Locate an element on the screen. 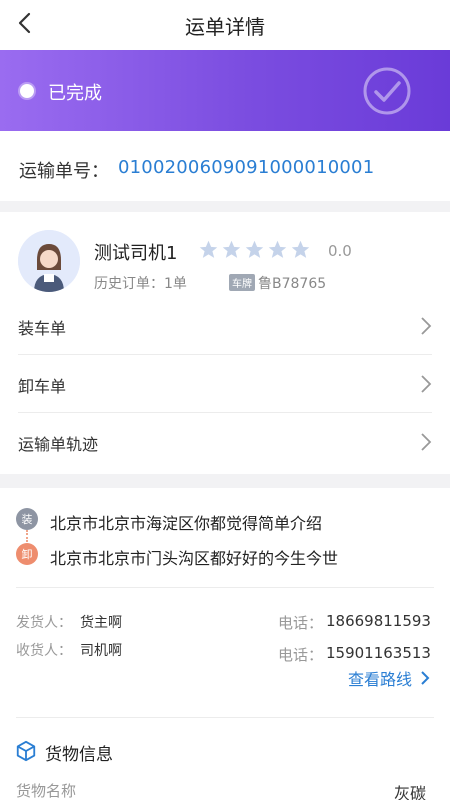 The width and height of the screenshot is (450, 800). driver-card: 测试司机1 0.0 历史订单：1单 车牌 鲁B78765 is located at coordinates (225, 259).